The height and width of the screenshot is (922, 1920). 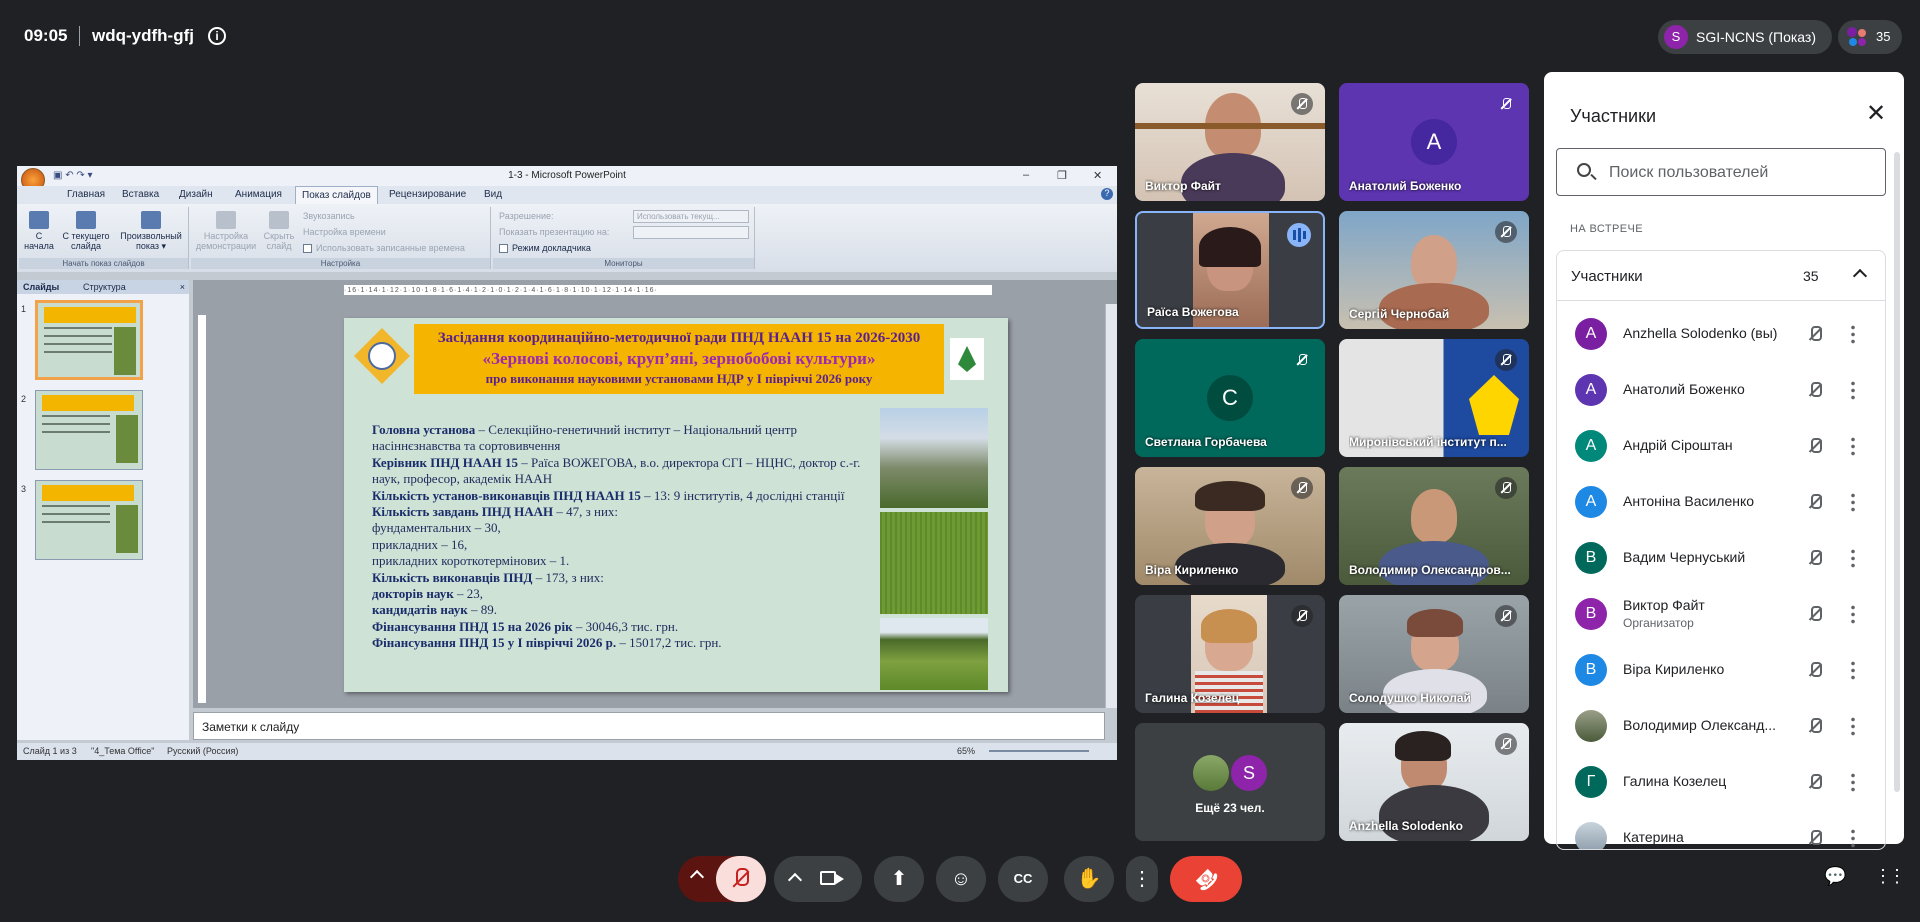 I want to click on avatar: A, so click(x=1591, y=334).